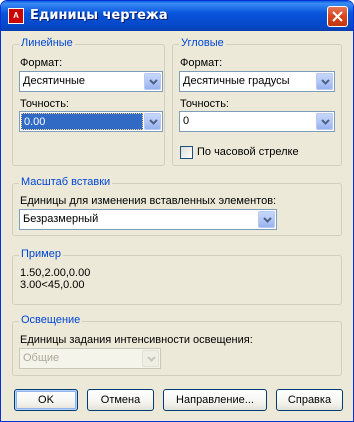 This screenshot has height=422, width=354. Describe the element at coordinates (309, 400) in the screenshot. I see `help-button: Справка` at that location.